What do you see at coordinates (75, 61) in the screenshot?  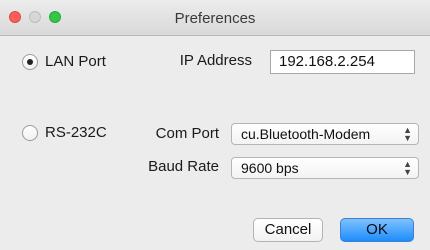 I see `lan-port-label: LAN Port` at bounding box center [75, 61].